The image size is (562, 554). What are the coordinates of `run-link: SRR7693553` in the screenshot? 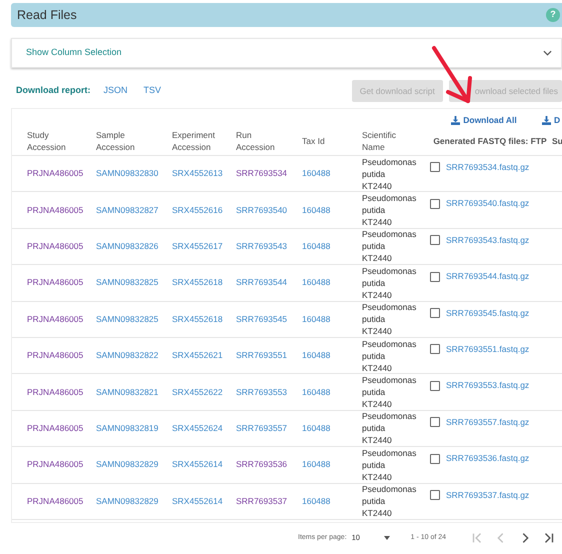 It's located at (262, 391).